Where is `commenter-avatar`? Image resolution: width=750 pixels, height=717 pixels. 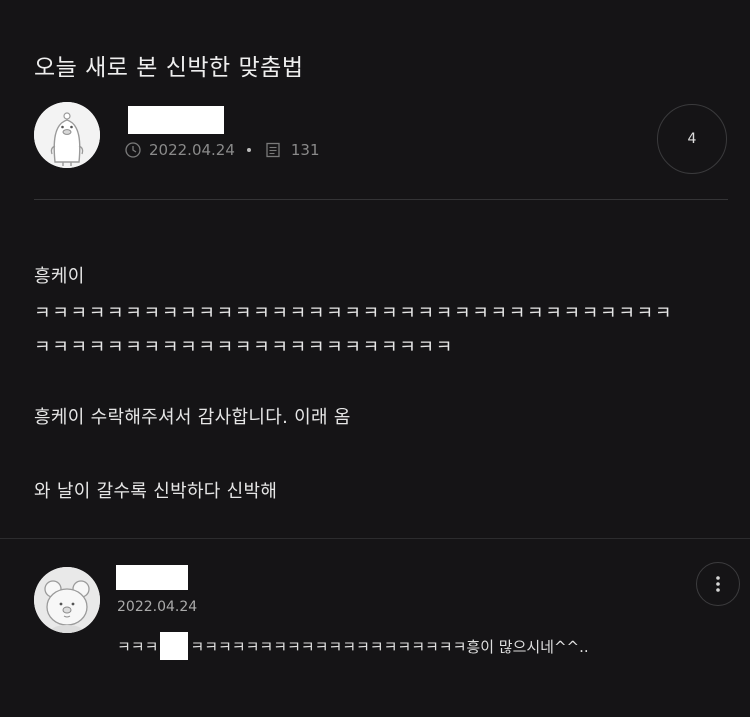
commenter-avatar is located at coordinates (67, 600).